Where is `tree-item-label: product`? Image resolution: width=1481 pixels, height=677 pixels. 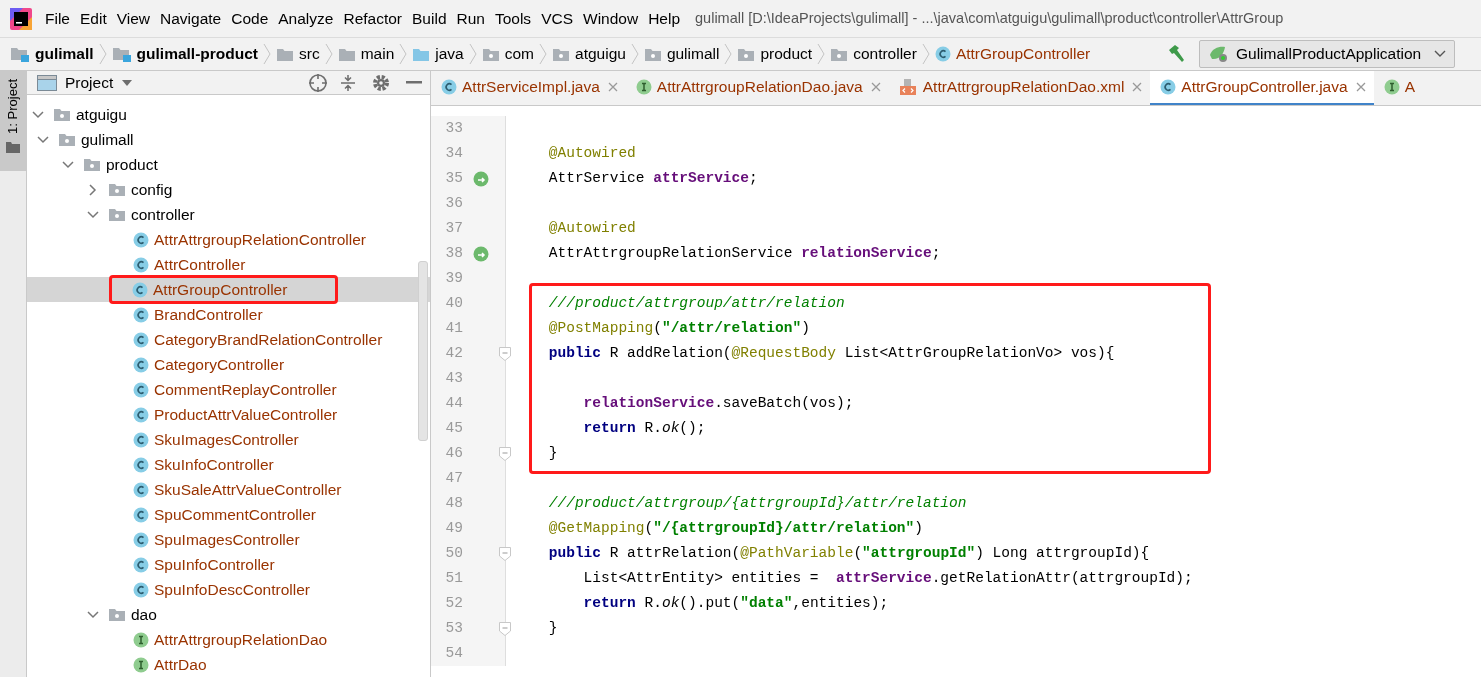
tree-item-label: product is located at coordinates (132, 165).